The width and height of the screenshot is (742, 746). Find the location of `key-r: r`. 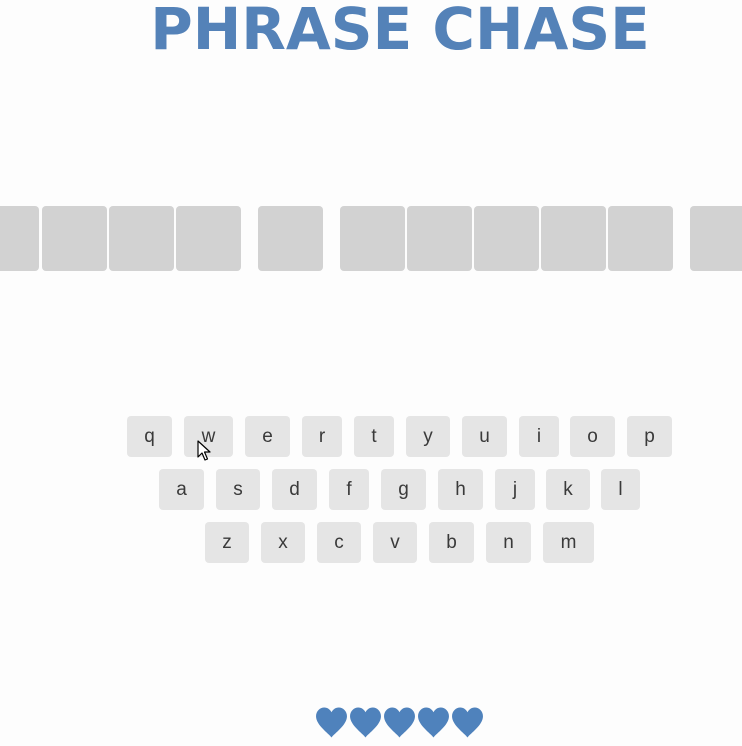

key-r: r is located at coordinates (322, 436).